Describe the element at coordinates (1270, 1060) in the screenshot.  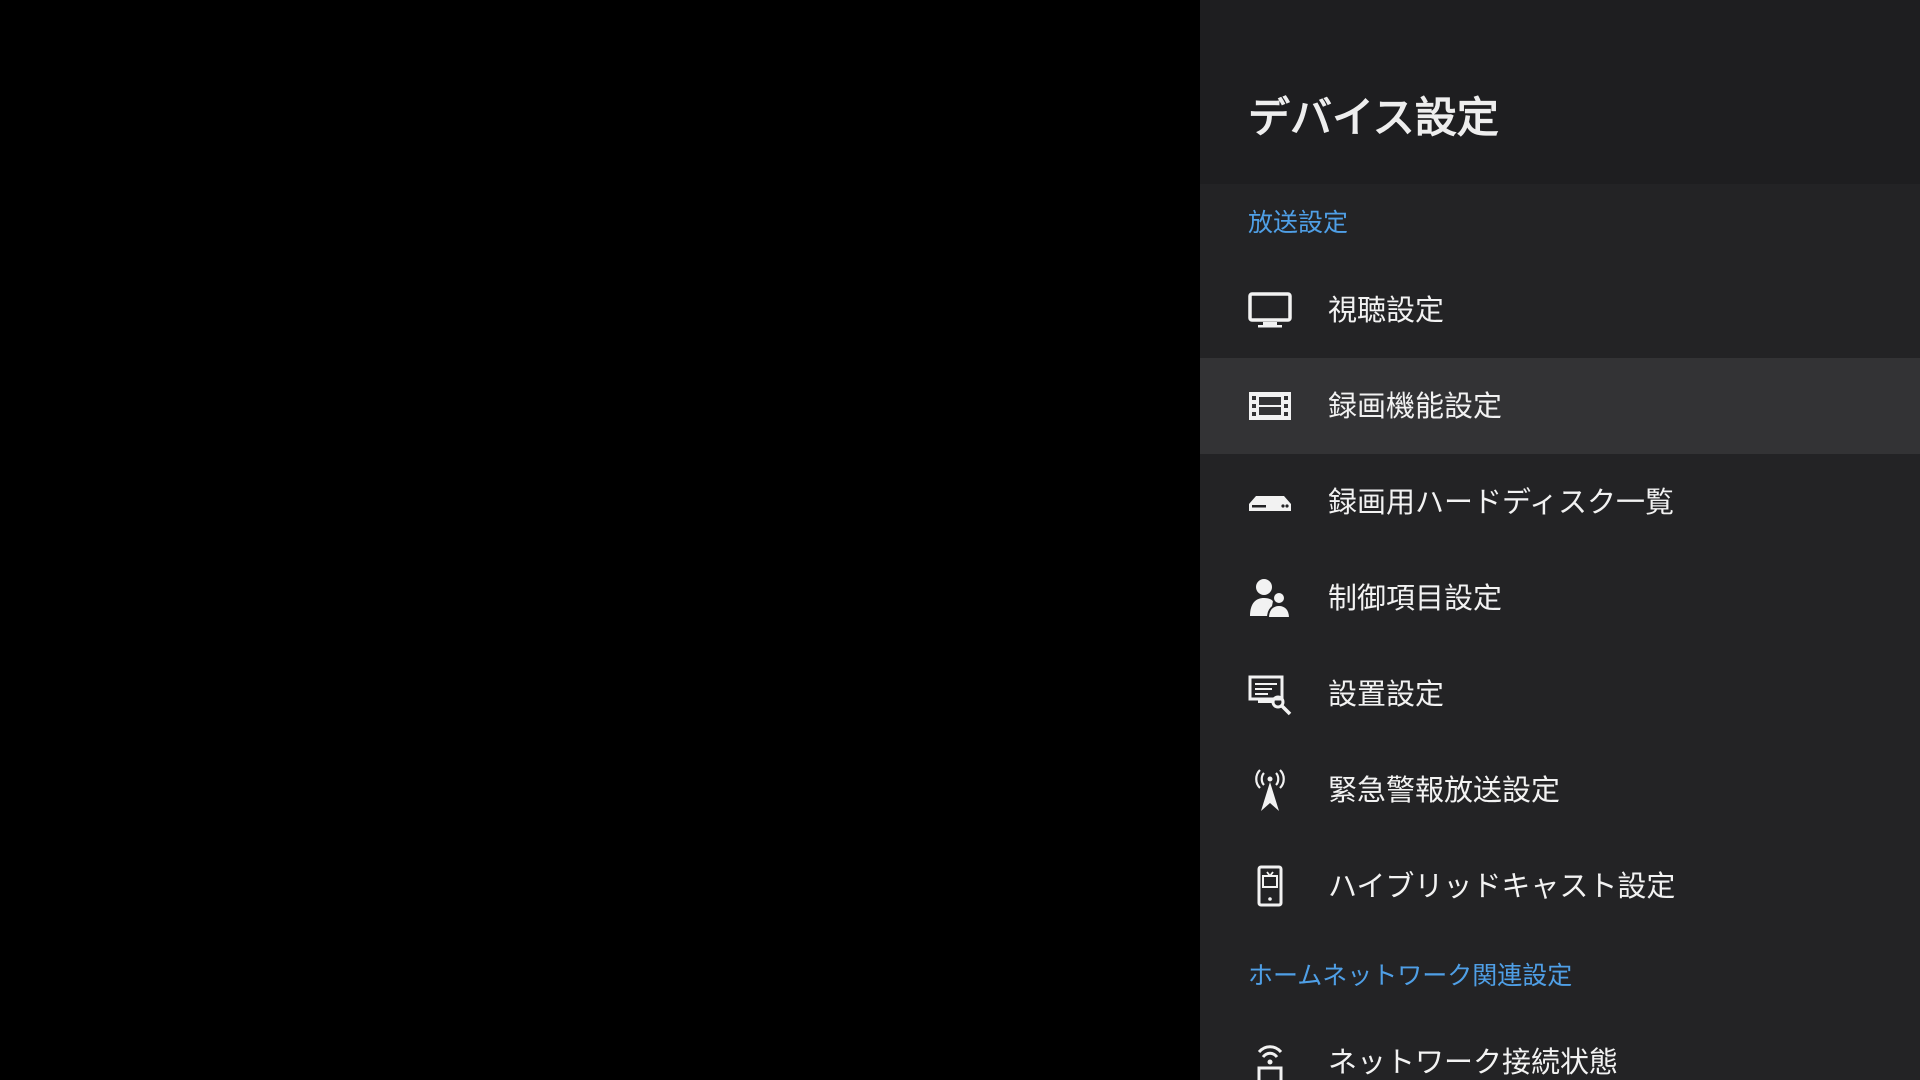
I see `network-status-icon` at that location.